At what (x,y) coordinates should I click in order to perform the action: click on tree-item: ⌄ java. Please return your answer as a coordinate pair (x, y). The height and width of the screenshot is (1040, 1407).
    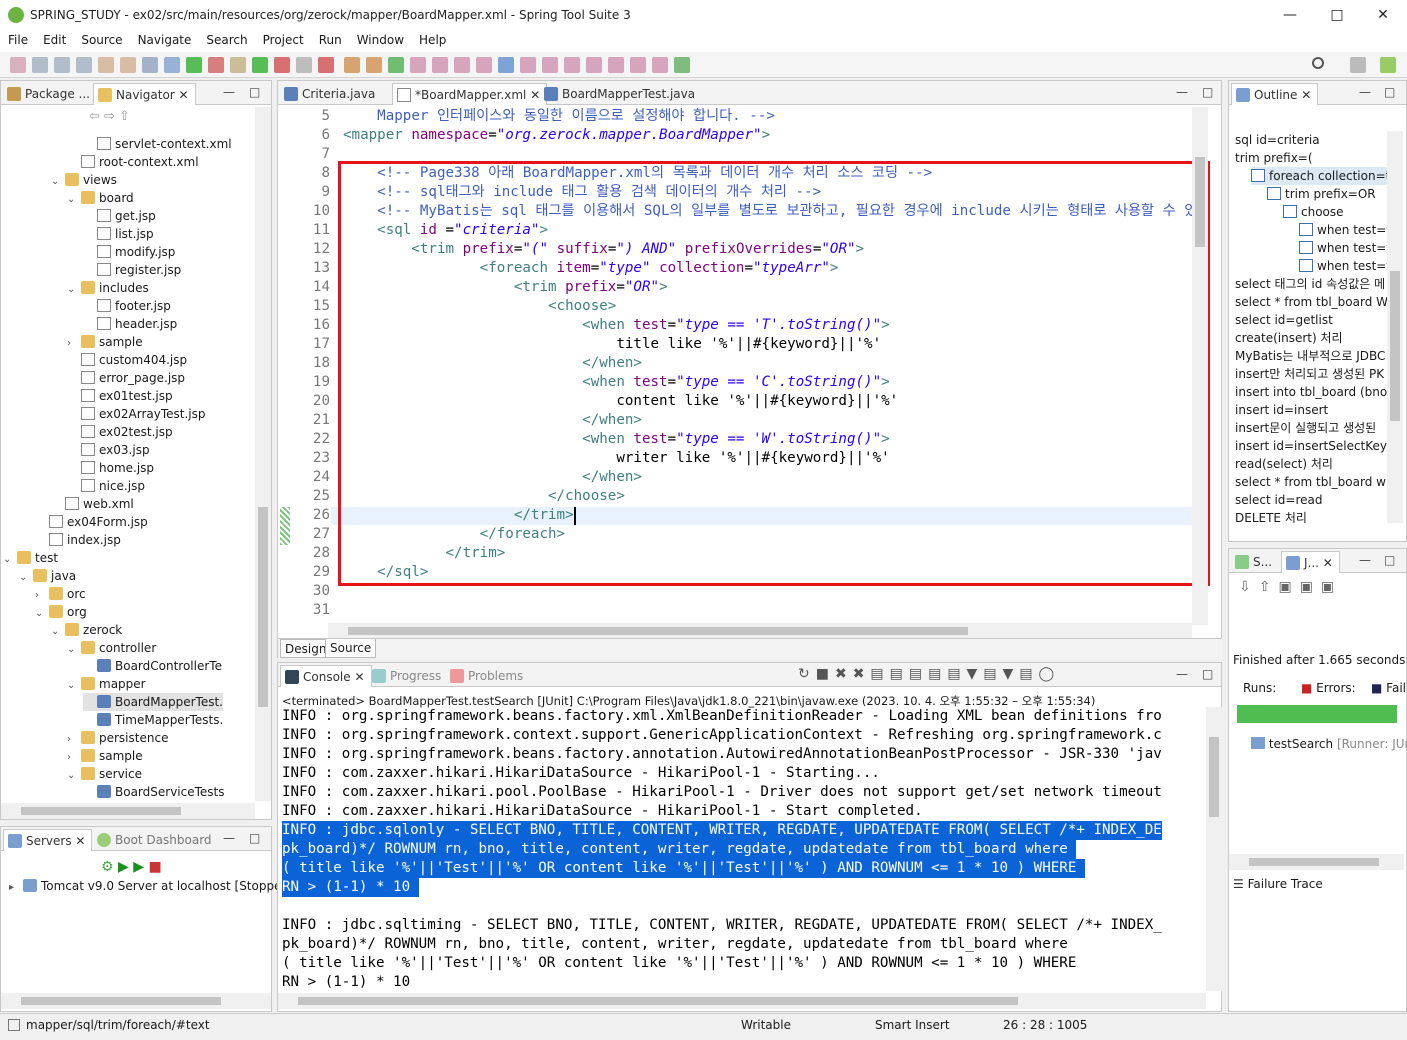
    Looking at the image, I should click on (47, 576).